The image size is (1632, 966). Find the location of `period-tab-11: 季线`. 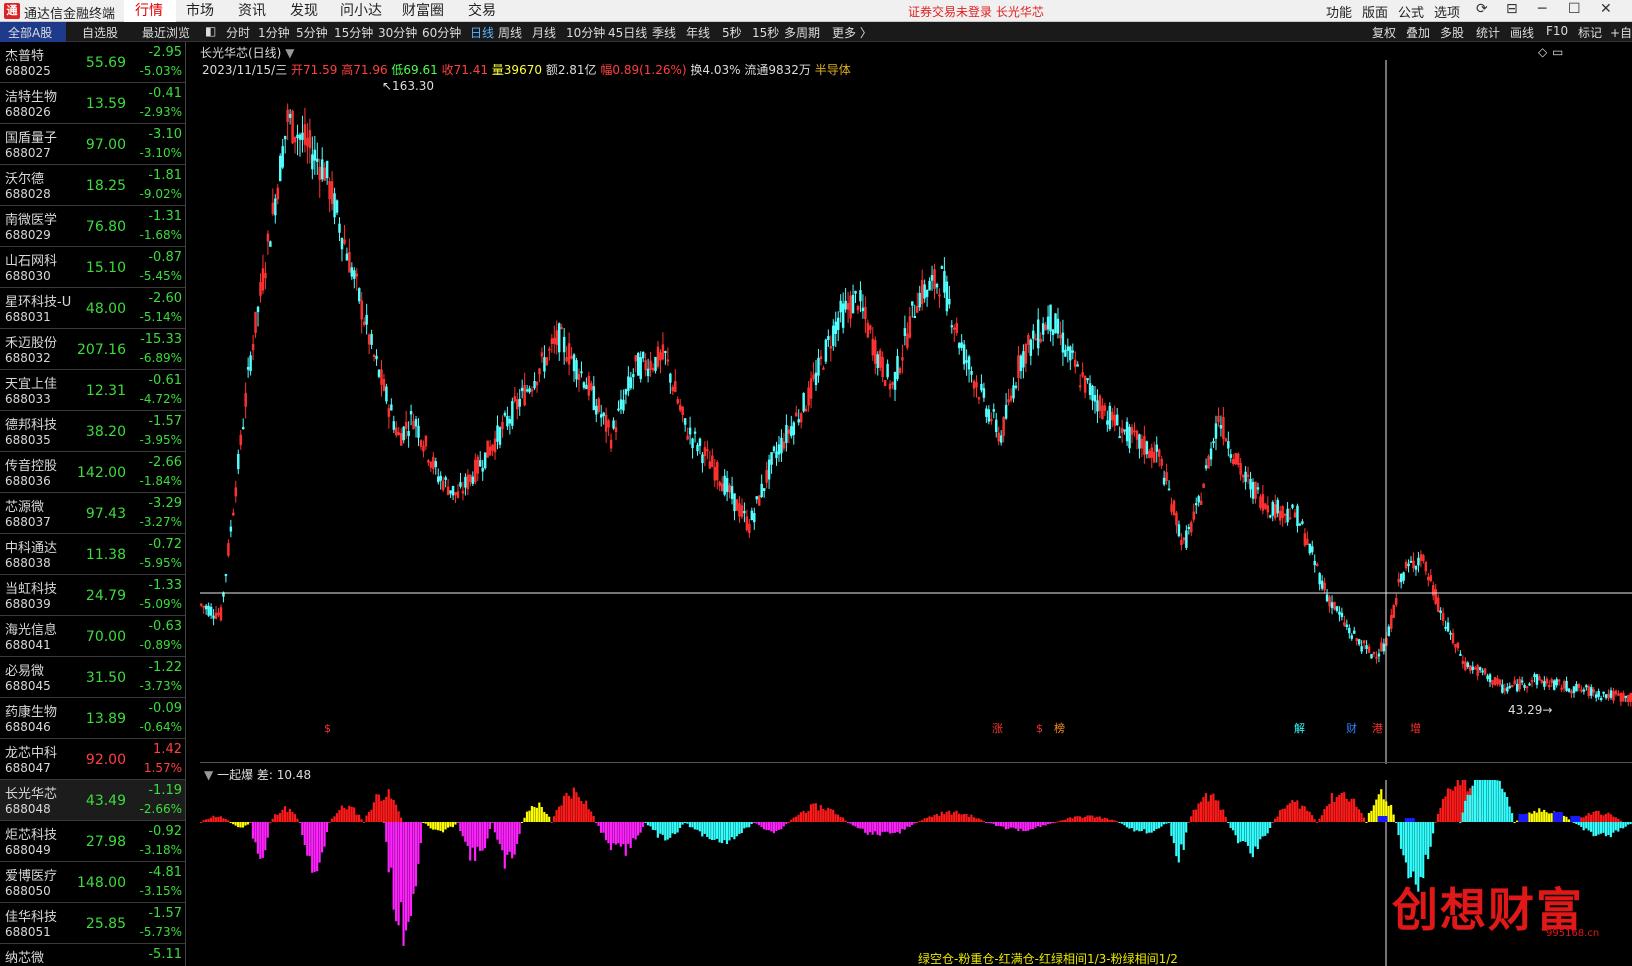

period-tab-11: 季线 is located at coordinates (664, 32).